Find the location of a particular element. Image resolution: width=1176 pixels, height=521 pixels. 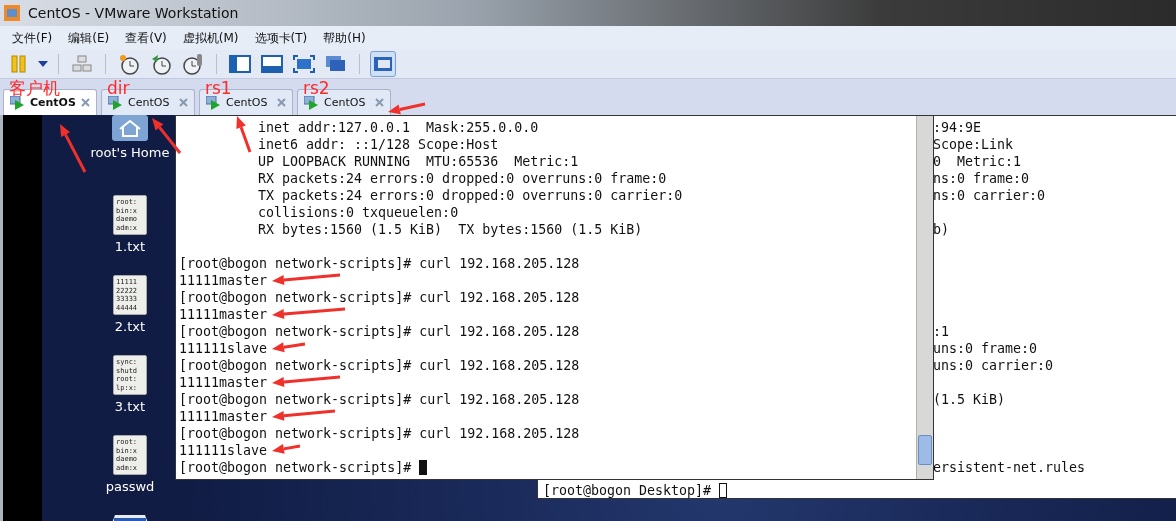

sidebar-icon is located at coordinates (240, 64).